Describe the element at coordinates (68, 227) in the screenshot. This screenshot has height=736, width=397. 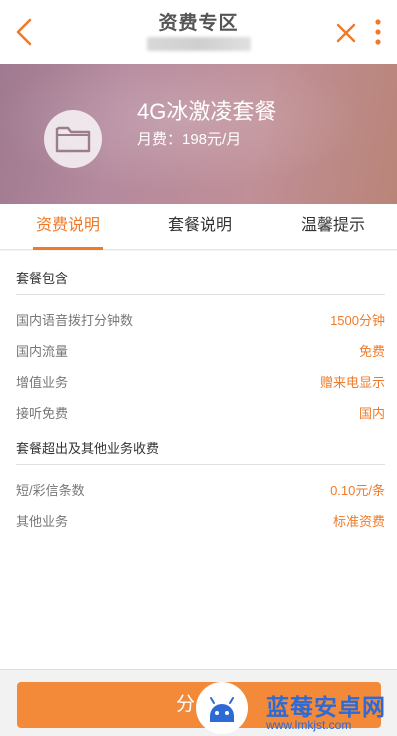
I see `tab-fee-description: 资费说明` at that location.